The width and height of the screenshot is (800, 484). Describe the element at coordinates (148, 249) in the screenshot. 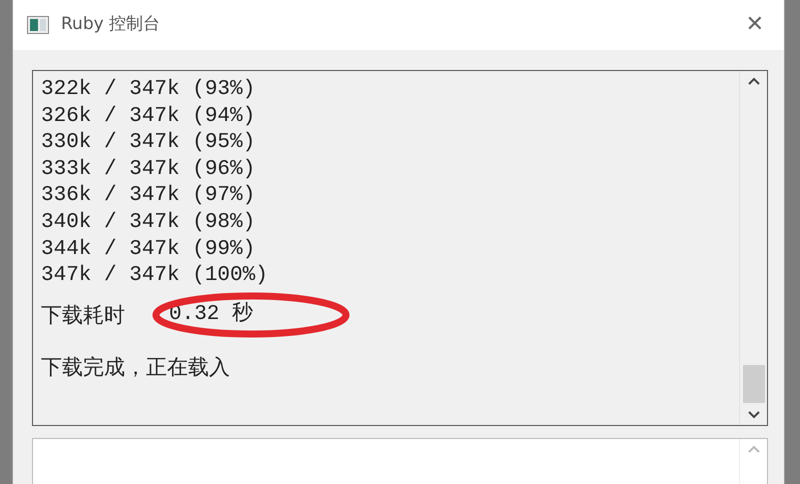

I see `console-line: 344k / 347k (99%)` at that location.